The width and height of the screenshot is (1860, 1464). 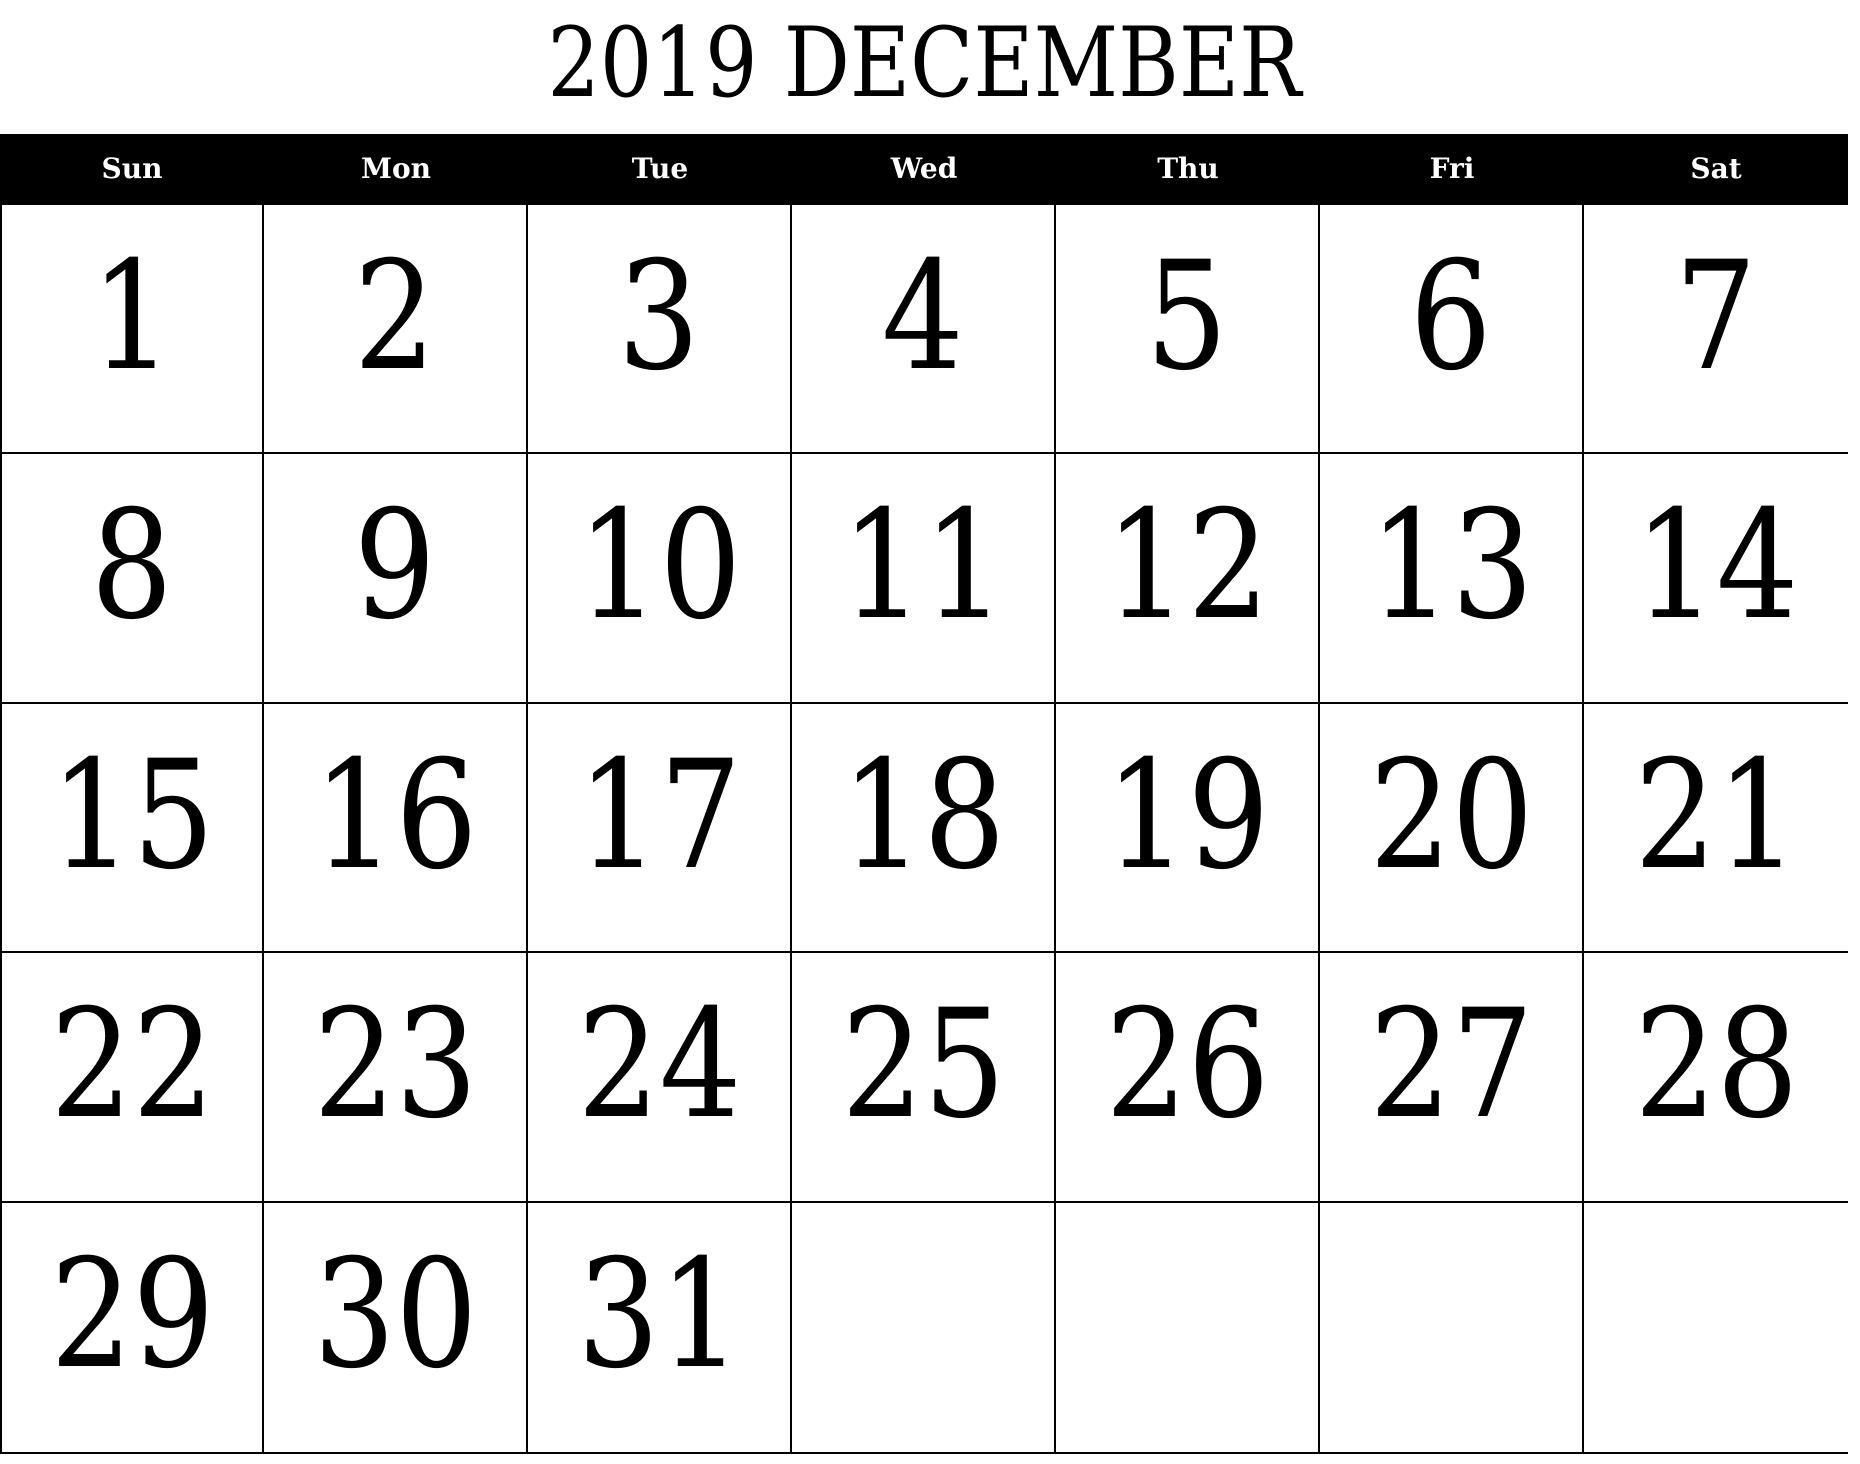 I want to click on day-number: 14, so click(x=1716, y=566).